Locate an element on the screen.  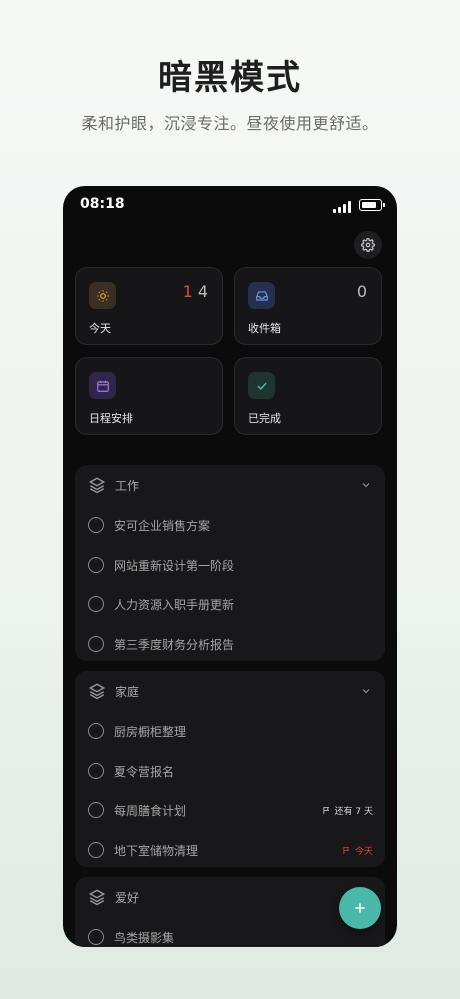
sun-icon is located at coordinates (102, 295).